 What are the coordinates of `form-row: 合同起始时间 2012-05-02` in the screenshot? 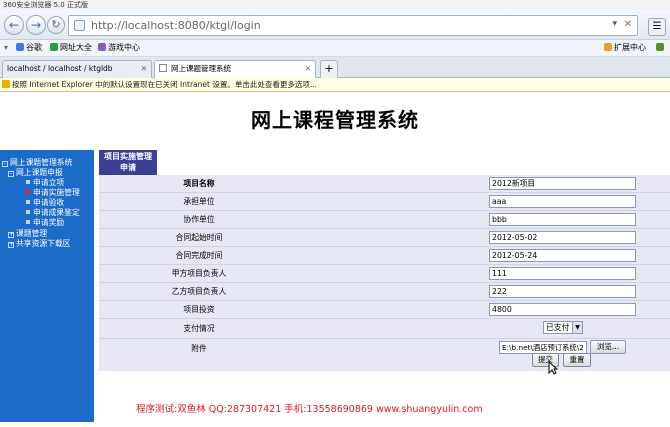 It's located at (384, 238).